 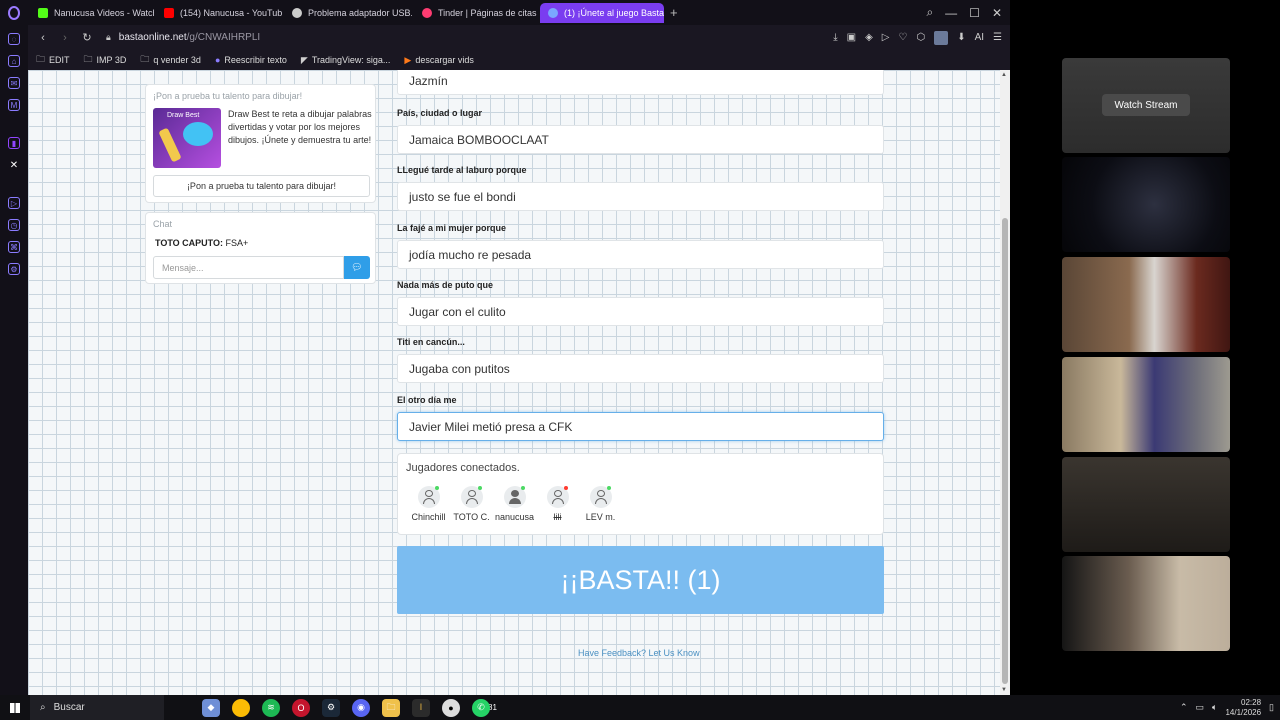 I want to click on feedback-link: Have Feedback? Let Us Know, so click(x=639, y=653).